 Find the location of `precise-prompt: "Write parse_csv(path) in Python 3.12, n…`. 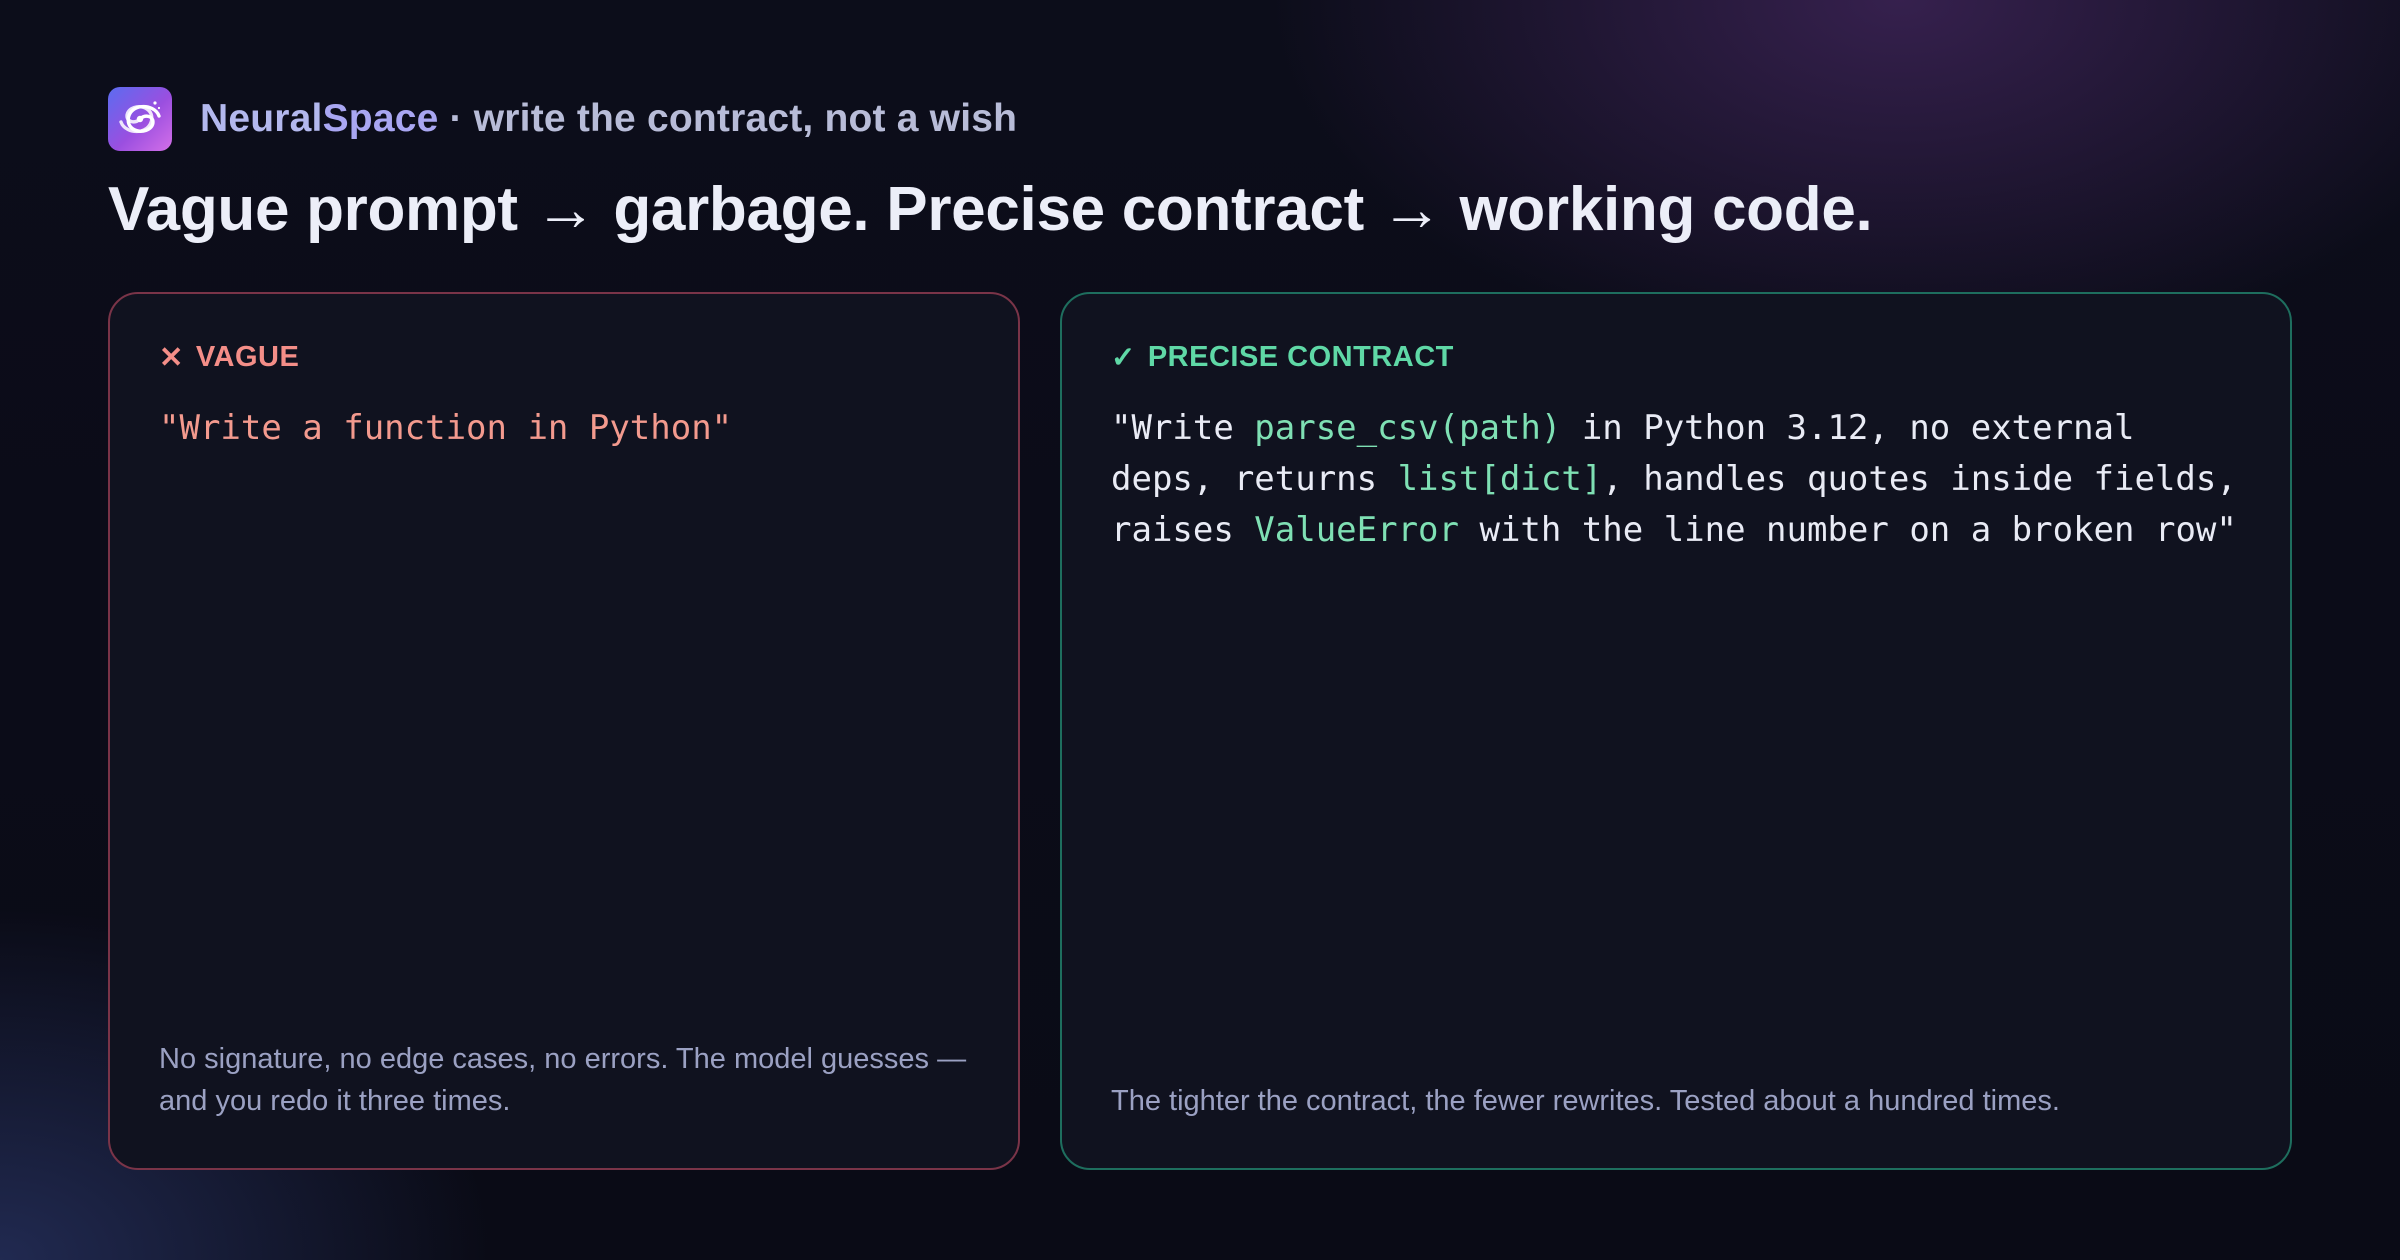

precise-prompt: "Write parse_csv(path) in Python 3.12, n… is located at coordinates (1676, 479).